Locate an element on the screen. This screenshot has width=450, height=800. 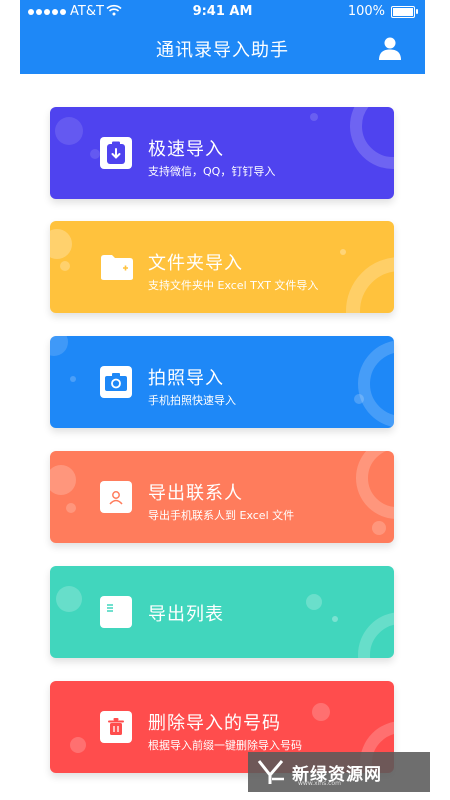
battery-percent: 100% is located at coordinates (366, 11).